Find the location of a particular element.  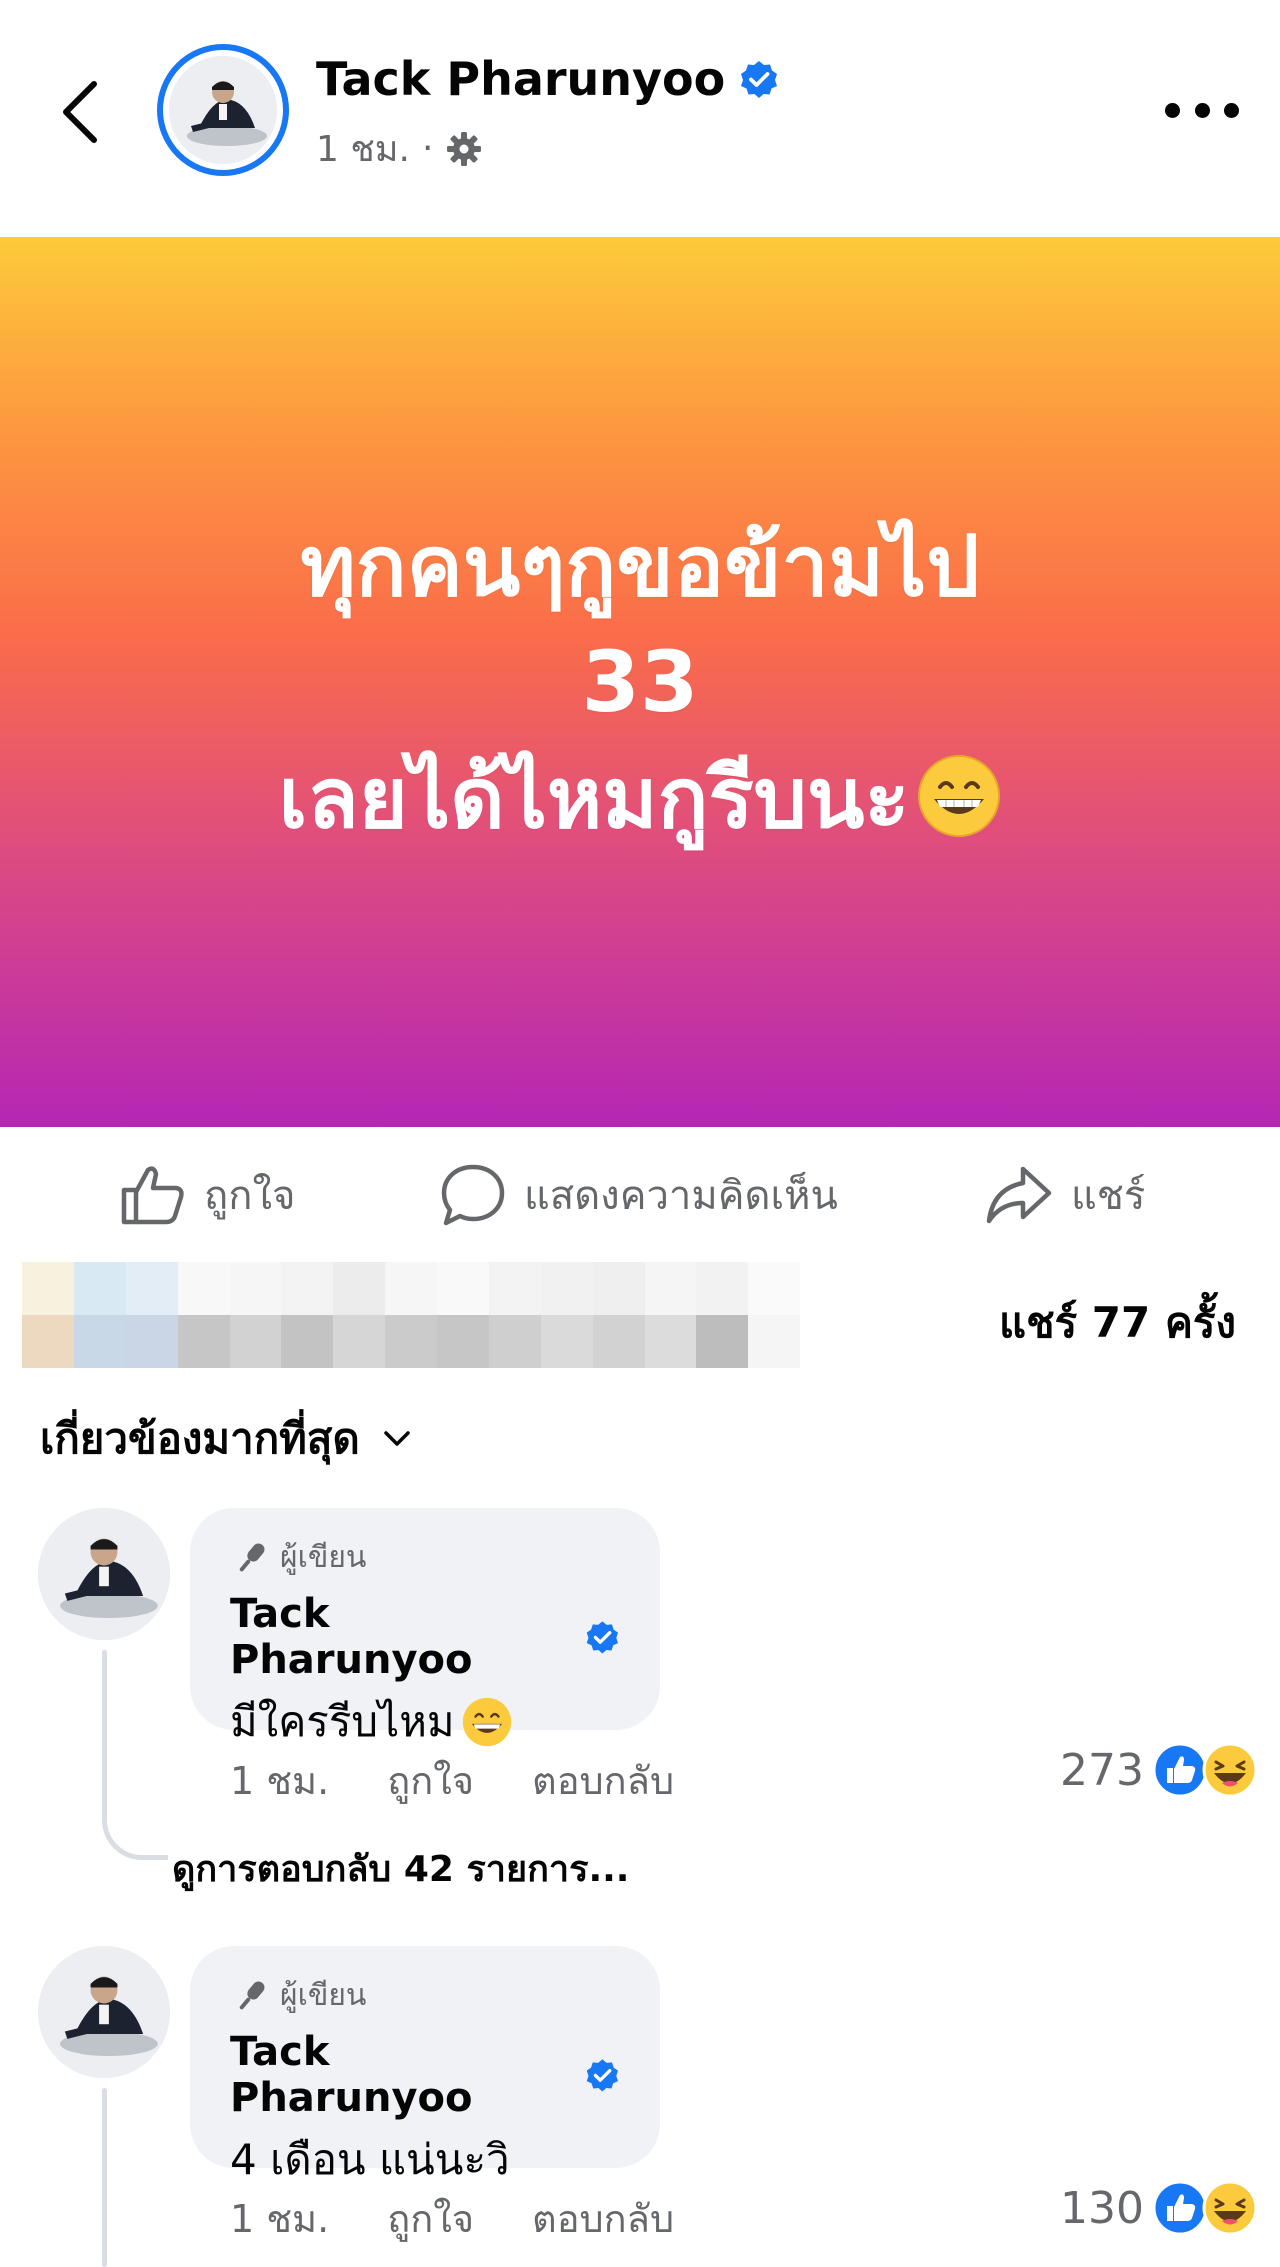

post-header: Tack Pharunyoo 1 ชม. · is located at coordinates (640, 118).